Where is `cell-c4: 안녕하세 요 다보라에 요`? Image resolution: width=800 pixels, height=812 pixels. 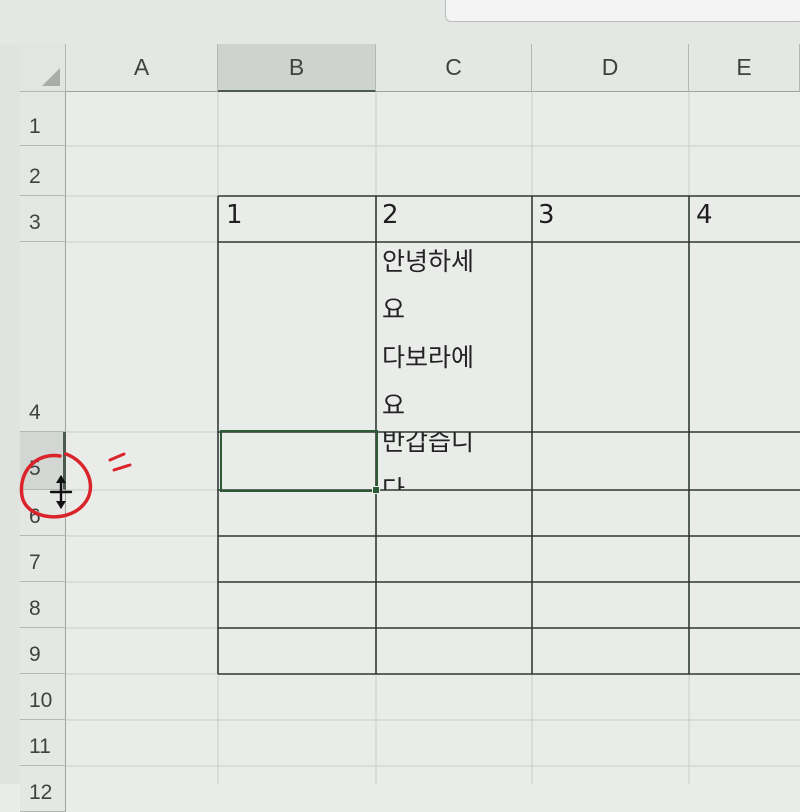 cell-c4: 안녕하세 요 다보라에 요 is located at coordinates (457, 334).